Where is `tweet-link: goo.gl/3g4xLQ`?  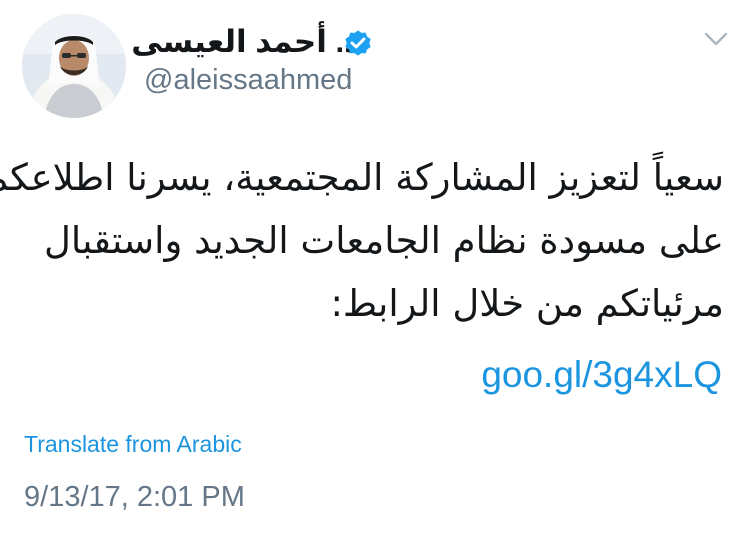
tweet-link: goo.gl/3g4xLQ is located at coordinates (601, 375).